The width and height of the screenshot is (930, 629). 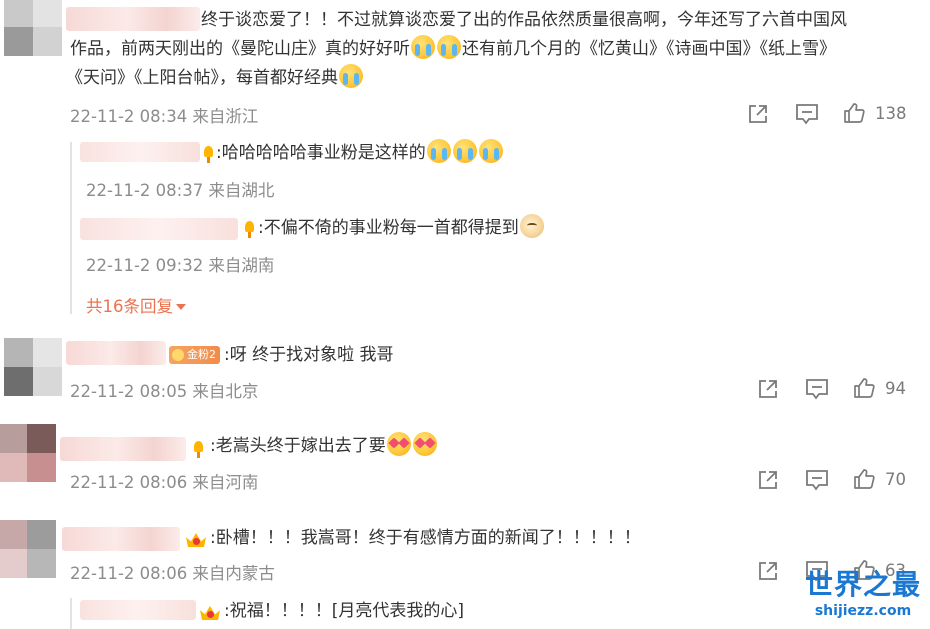 What do you see at coordinates (863, 611) in the screenshot?
I see `watermark-url: shijiezz.com` at bounding box center [863, 611].